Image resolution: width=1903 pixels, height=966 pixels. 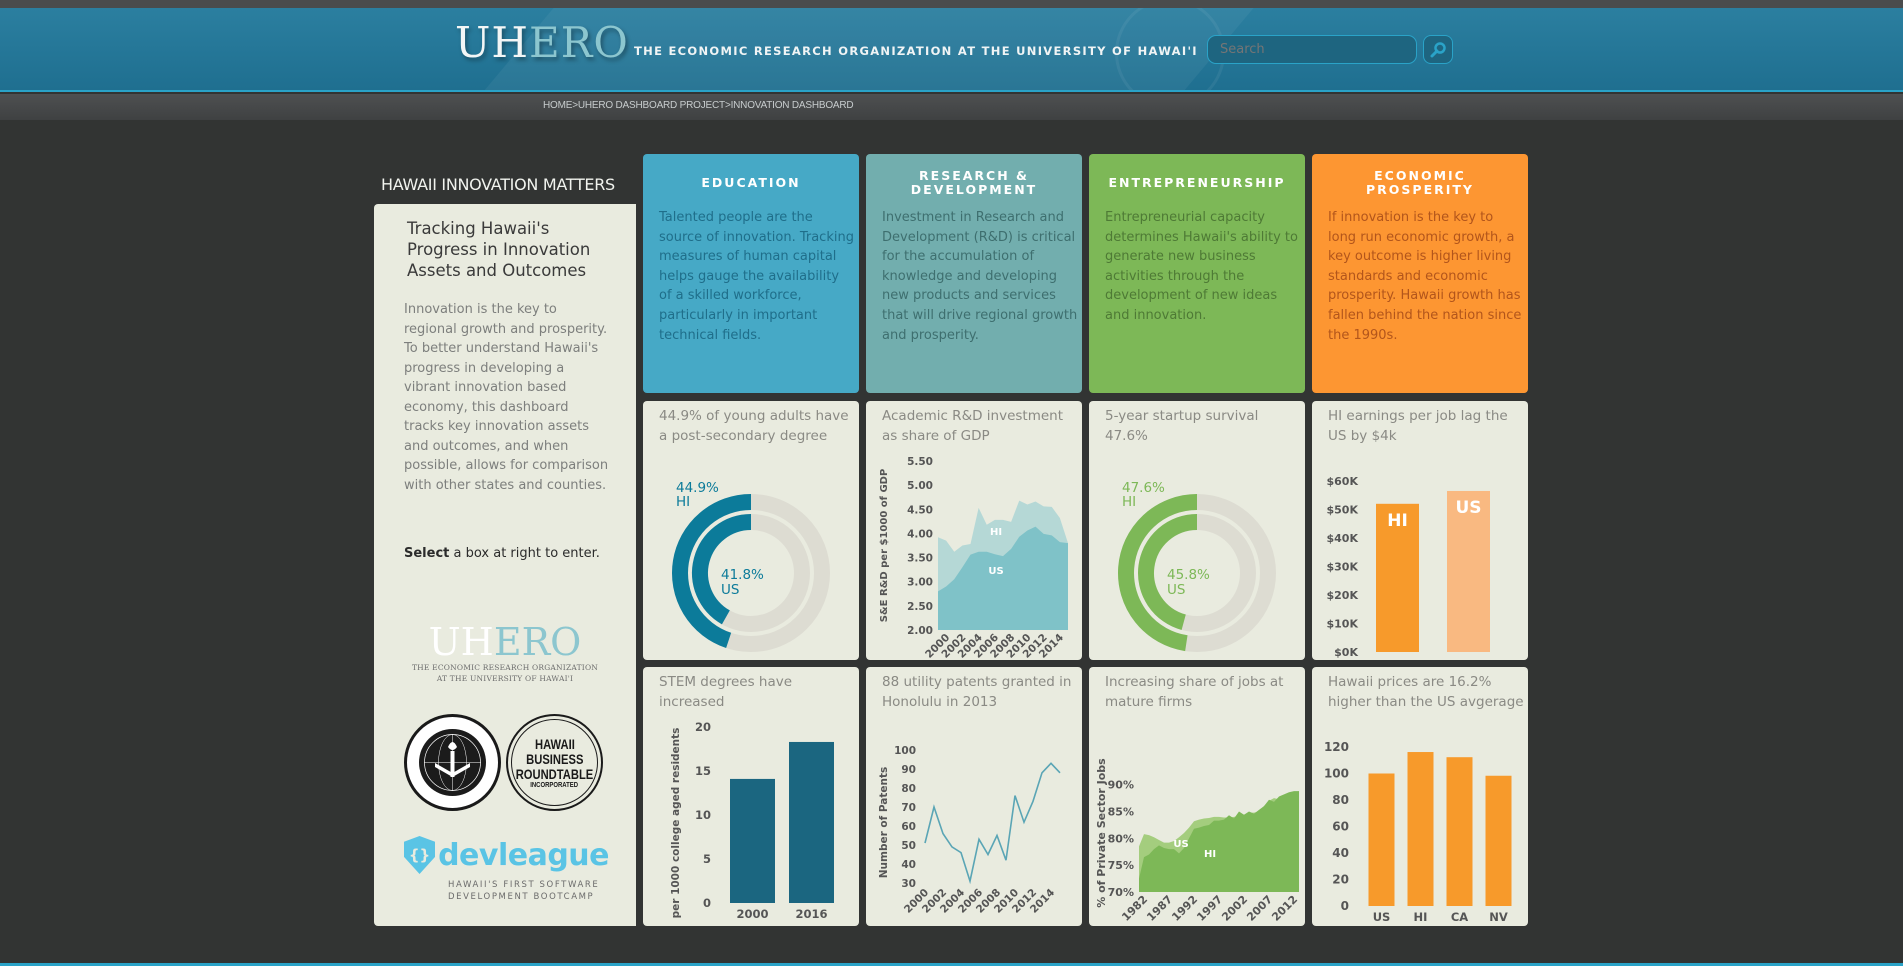 What do you see at coordinates (920, 510) in the screenshot?
I see `y-tick-label: 4.50` at bounding box center [920, 510].